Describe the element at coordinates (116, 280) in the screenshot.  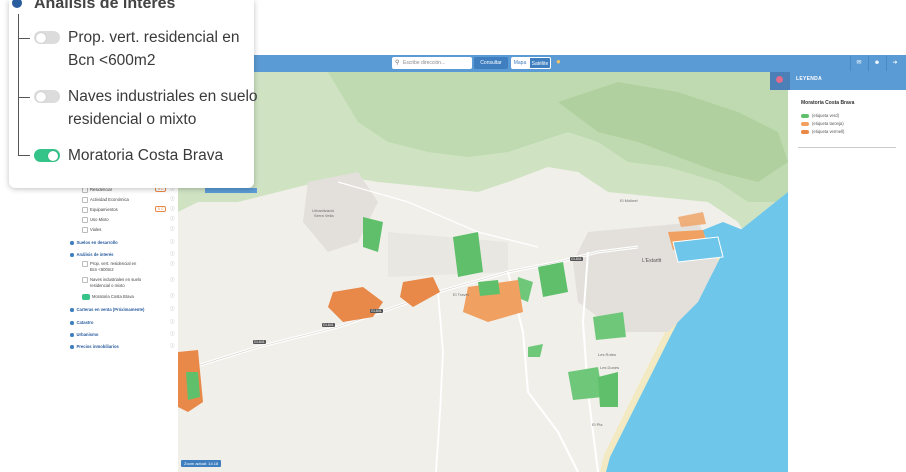
I see `sidebar-item-label: Naves industriales en suelo` at that location.